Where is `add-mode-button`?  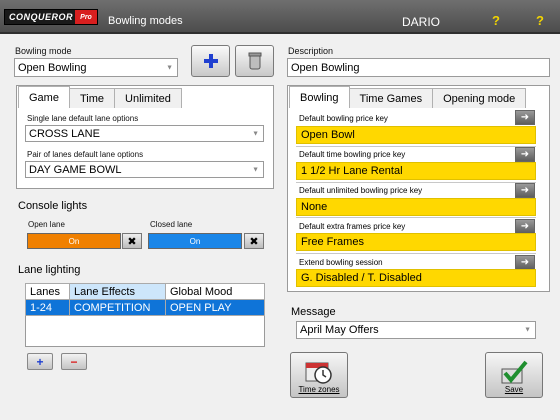
add-mode-button is located at coordinates (210, 61).